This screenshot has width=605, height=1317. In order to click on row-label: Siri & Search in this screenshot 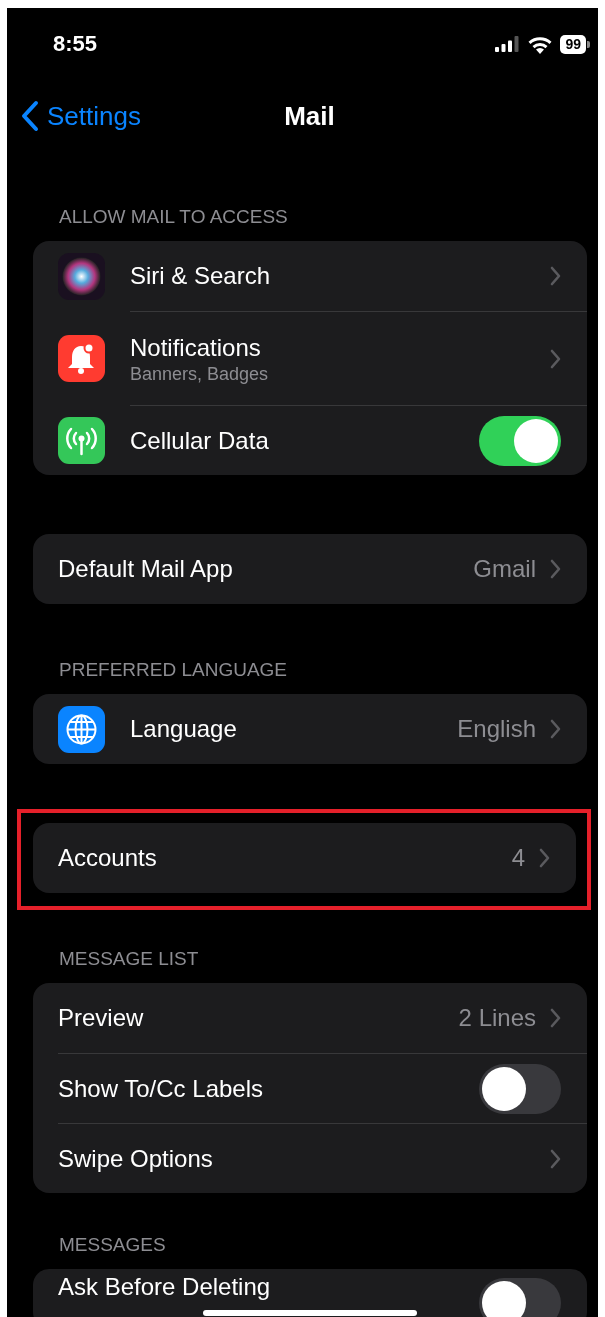, I will do `click(201, 276)`.